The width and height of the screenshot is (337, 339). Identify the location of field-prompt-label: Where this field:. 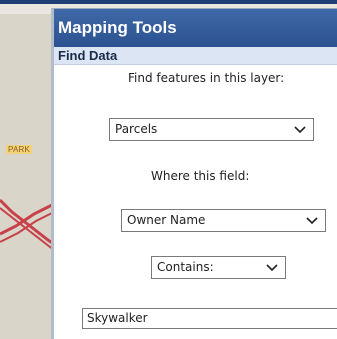
(200, 176).